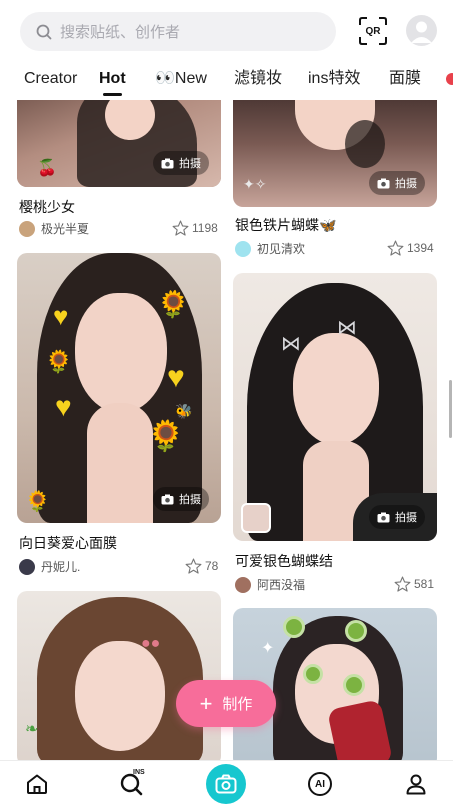  Describe the element at coordinates (61, 567) in the screenshot. I see `author-name: 丹妮儿.` at that location.